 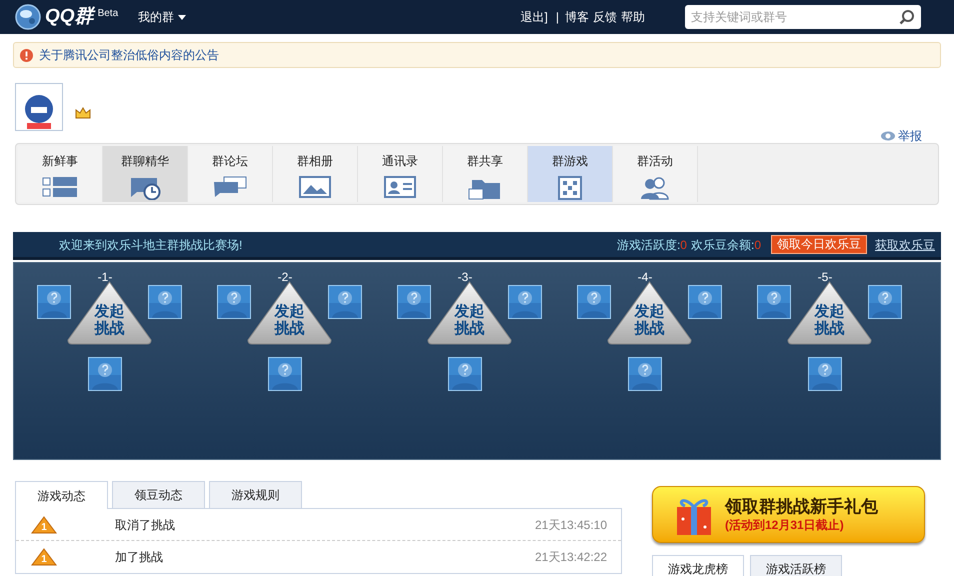 What do you see at coordinates (907, 17) in the screenshot?
I see `search-icon` at bounding box center [907, 17].